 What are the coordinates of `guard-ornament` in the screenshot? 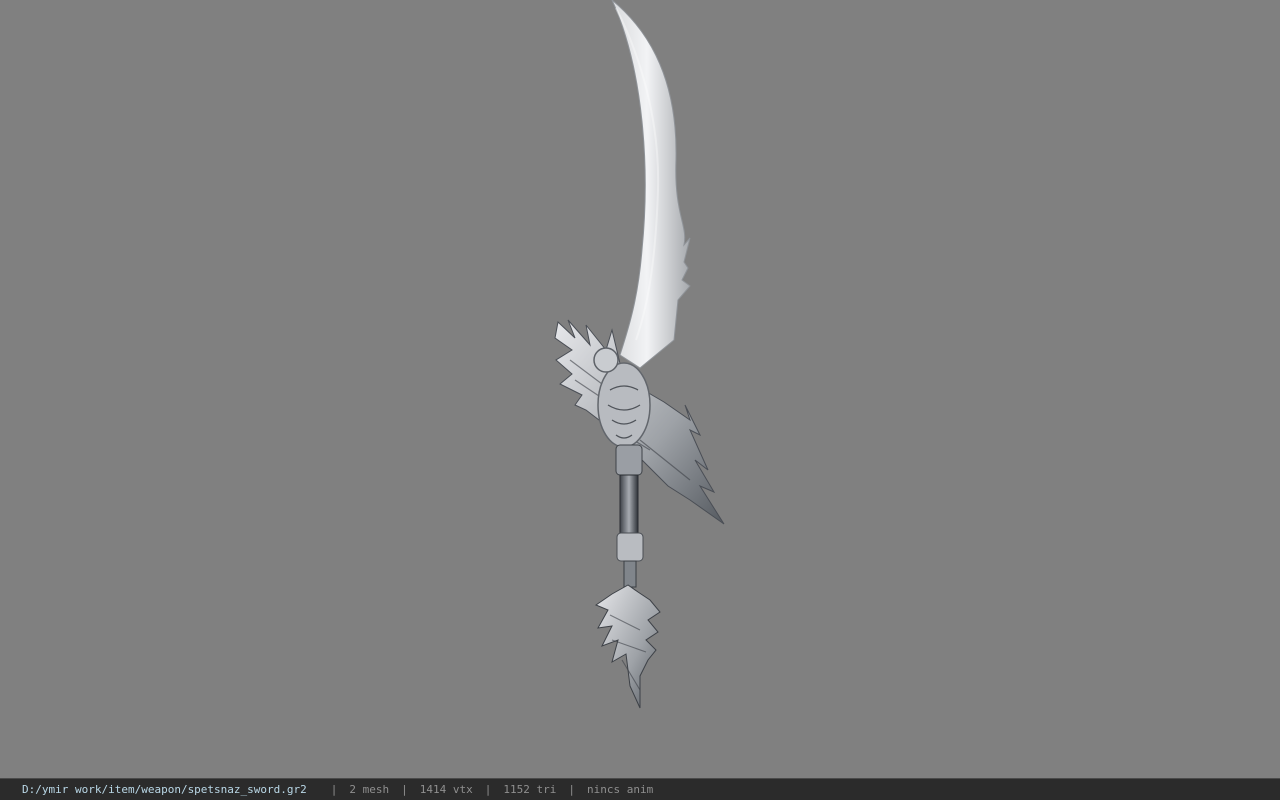 It's located at (624, 405).